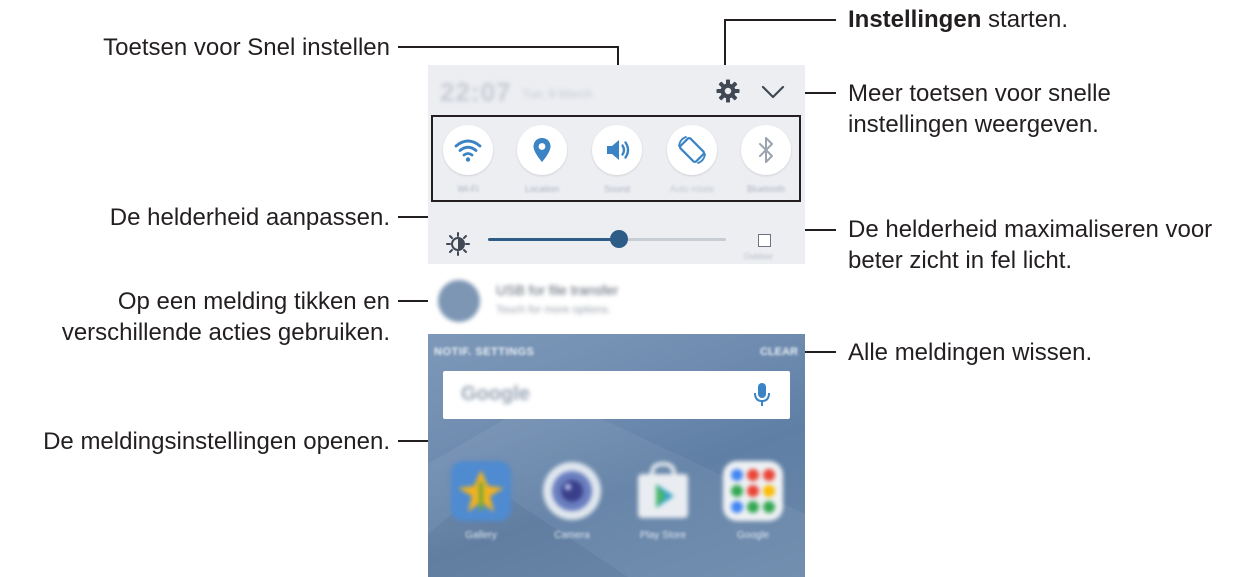 This screenshot has height=577, width=1250. What do you see at coordinates (216, 441) in the screenshot?
I see `callout-notification-settings: De meldingsinstellingen openen.` at bounding box center [216, 441].